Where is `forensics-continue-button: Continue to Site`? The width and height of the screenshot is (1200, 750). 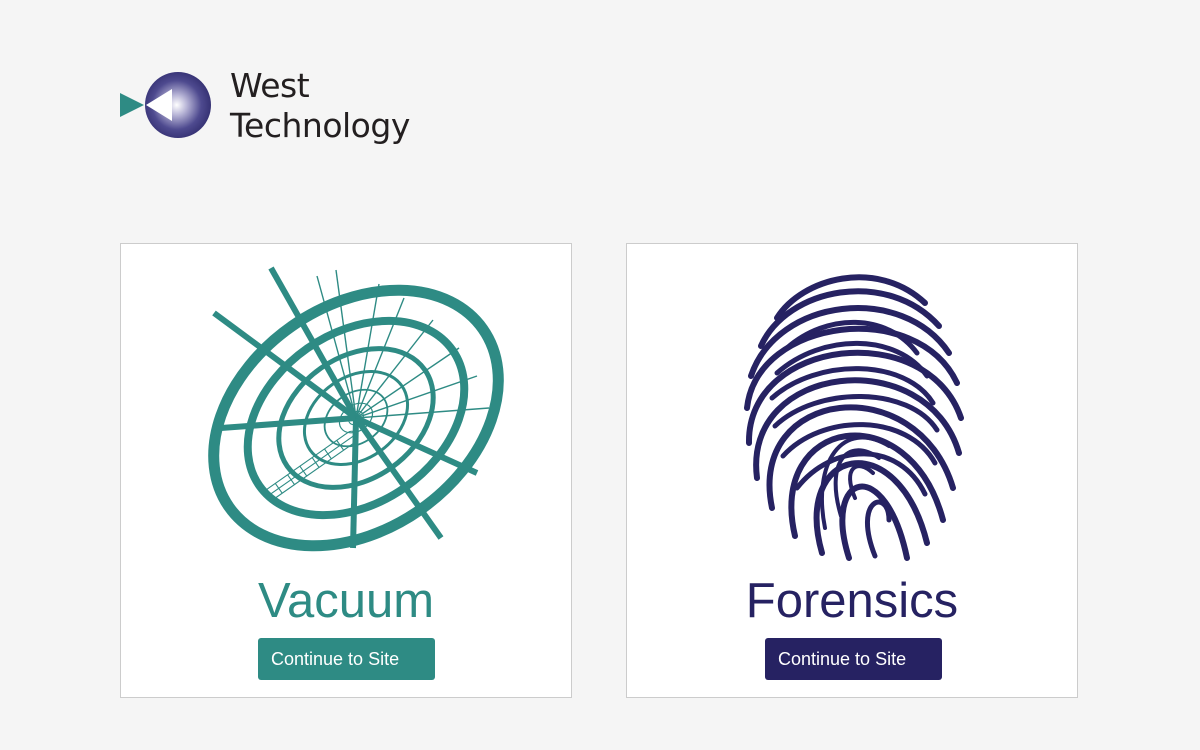
forensics-continue-button: Continue to Site is located at coordinates (853, 659).